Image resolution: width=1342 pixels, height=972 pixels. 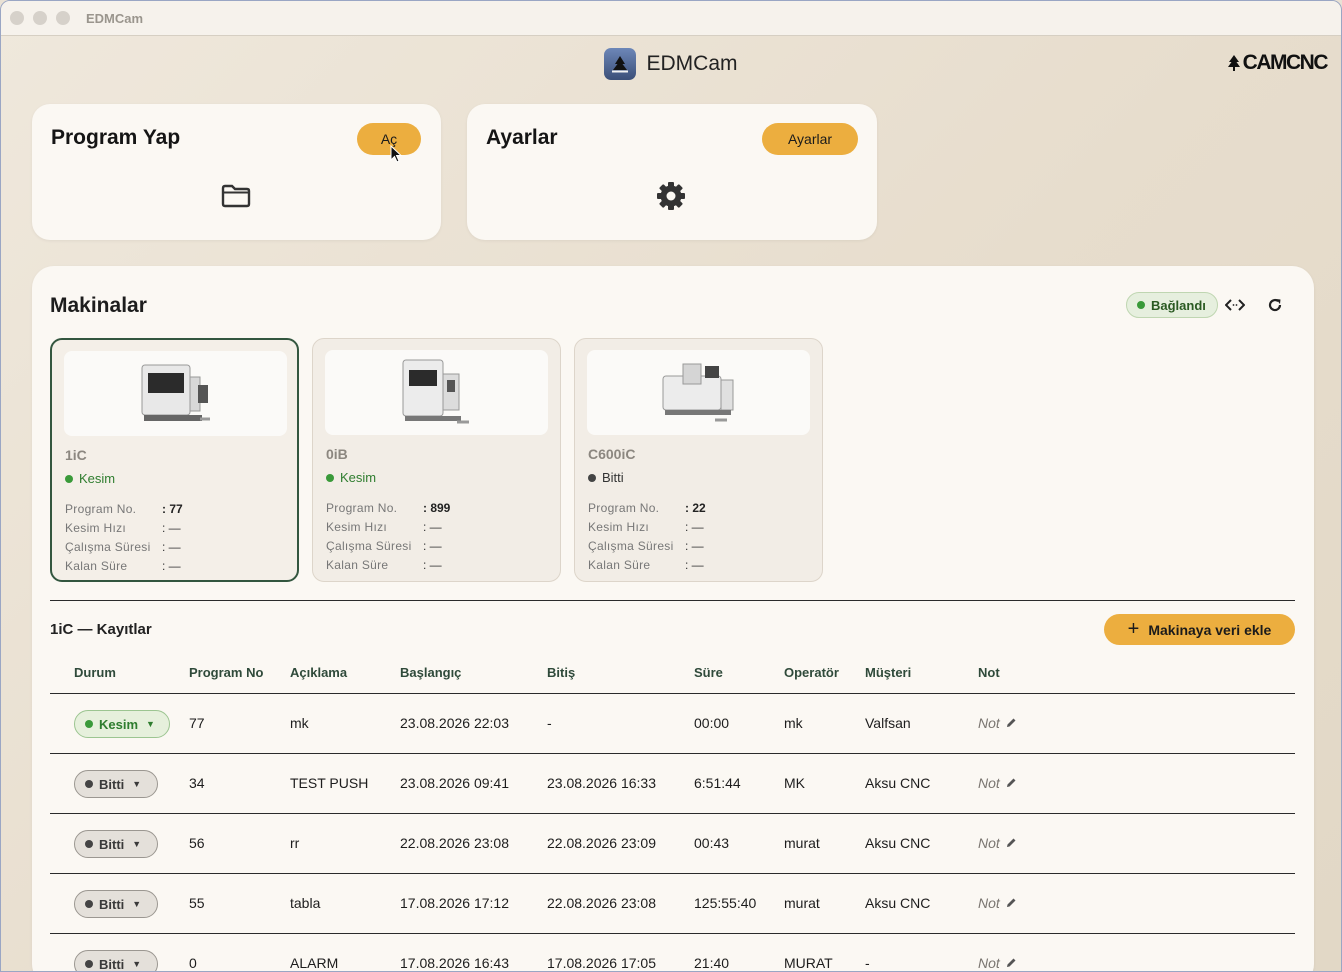 I want to click on folder-icon, so click(x=236, y=198).